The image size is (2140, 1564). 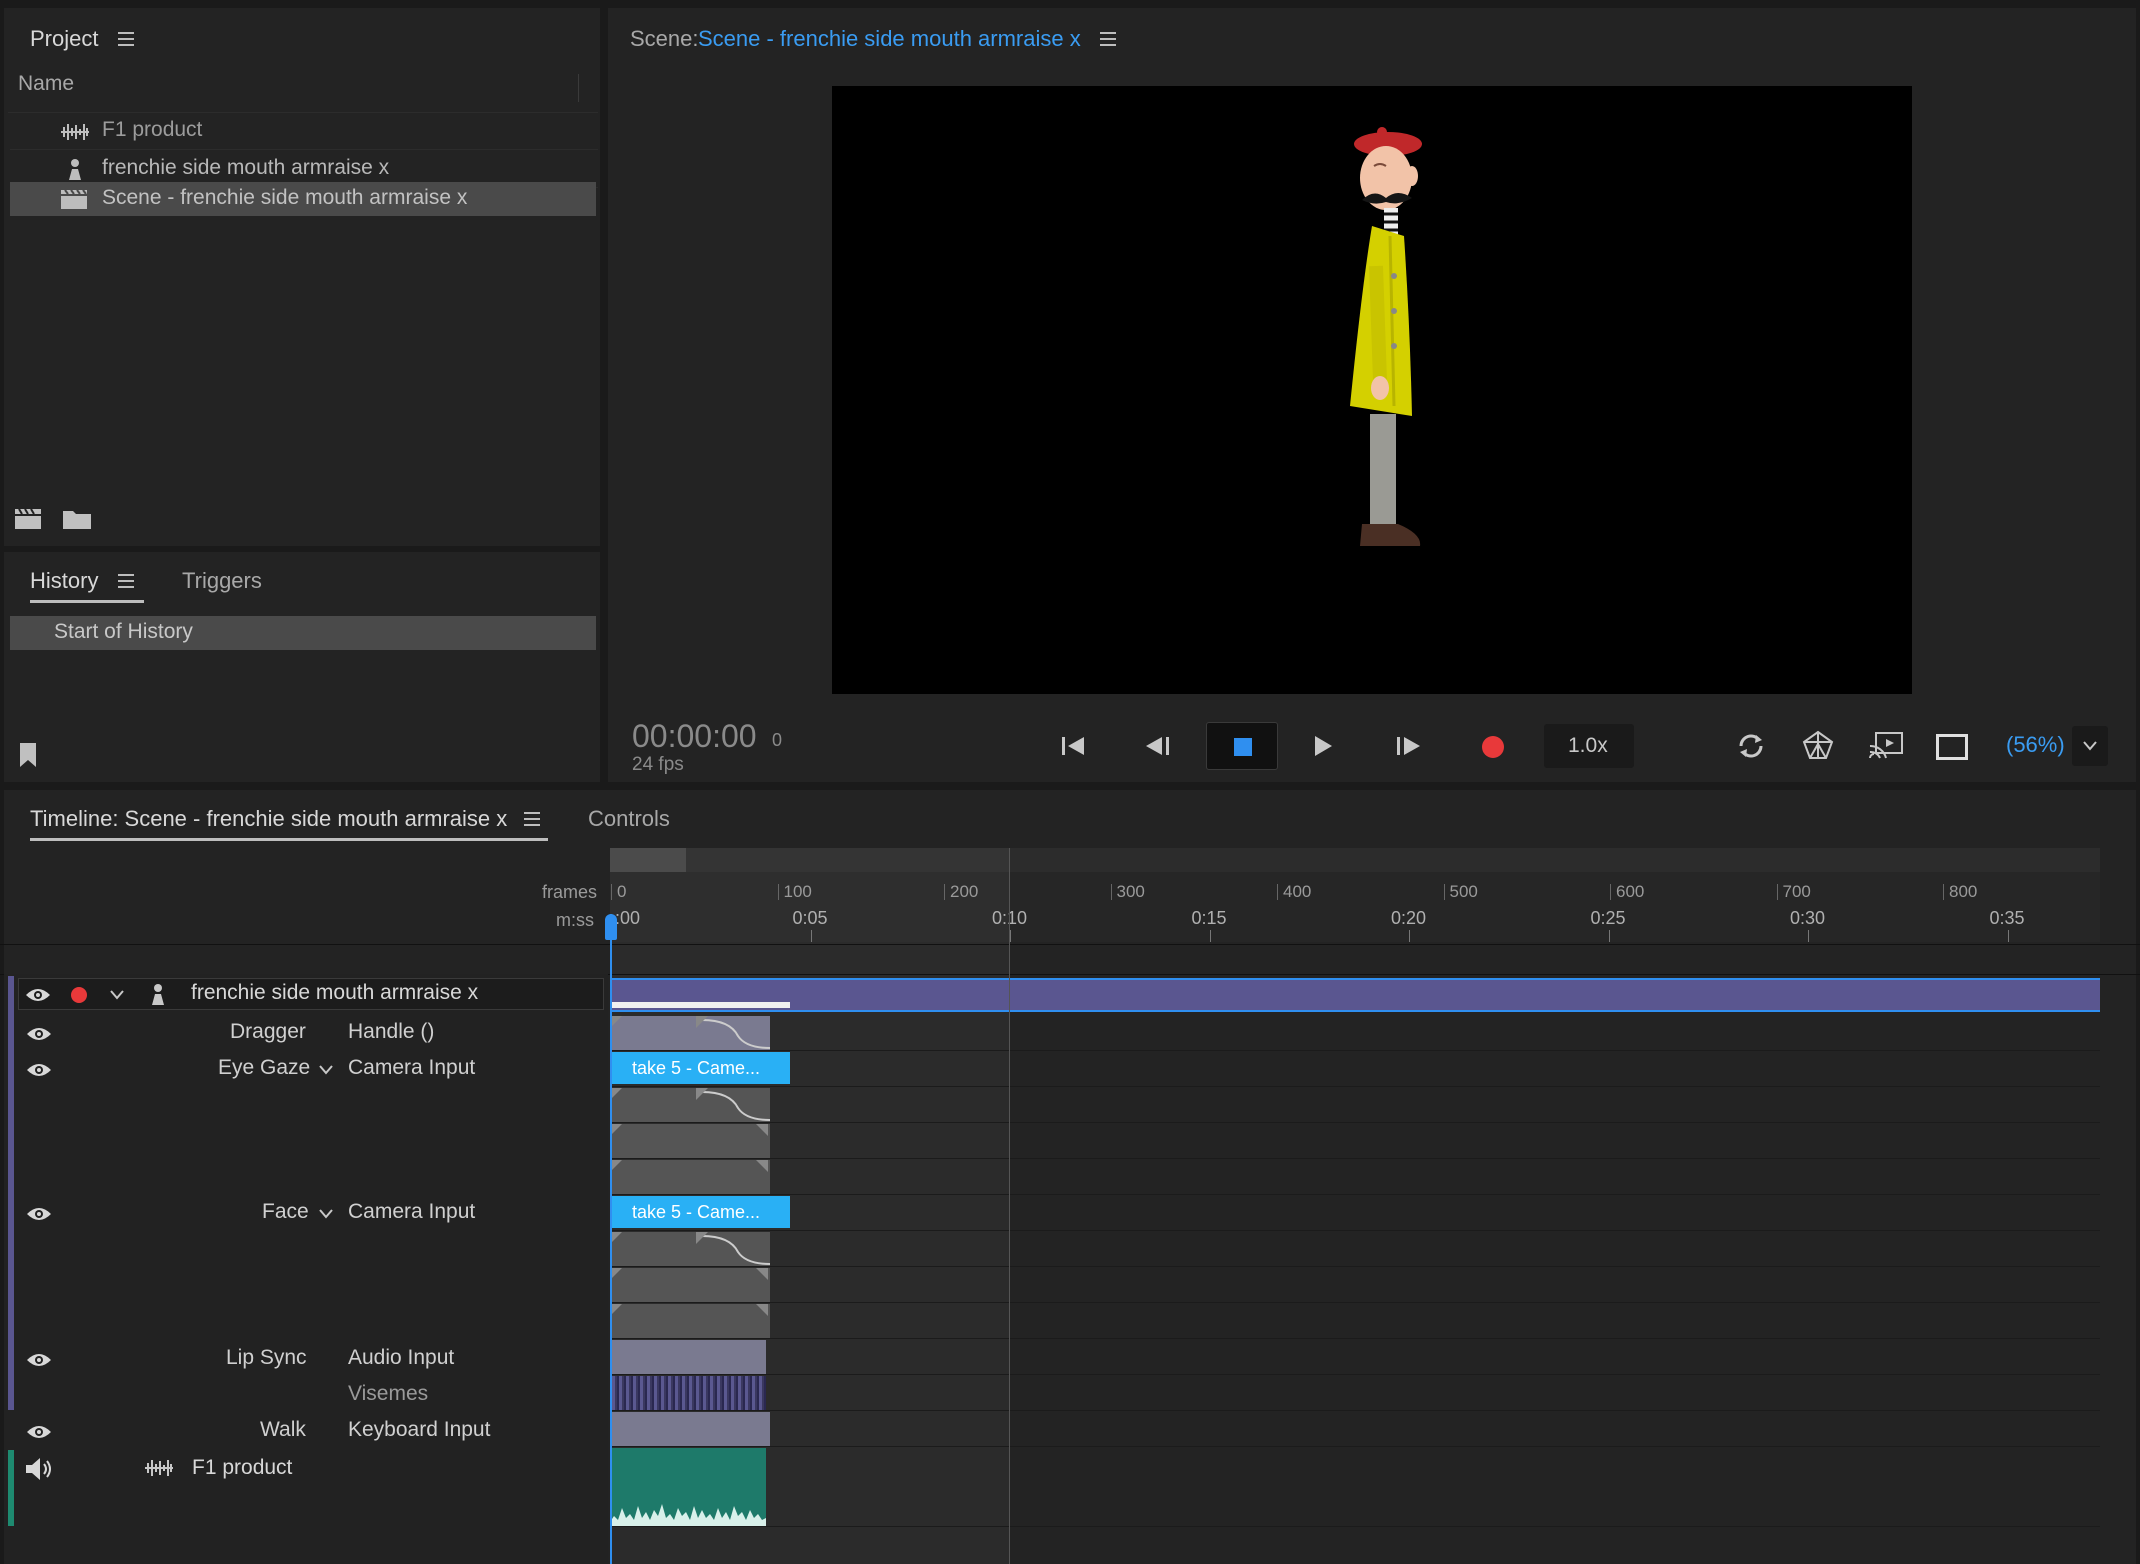 I want to click on record-arm-icon, so click(x=79, y=995).